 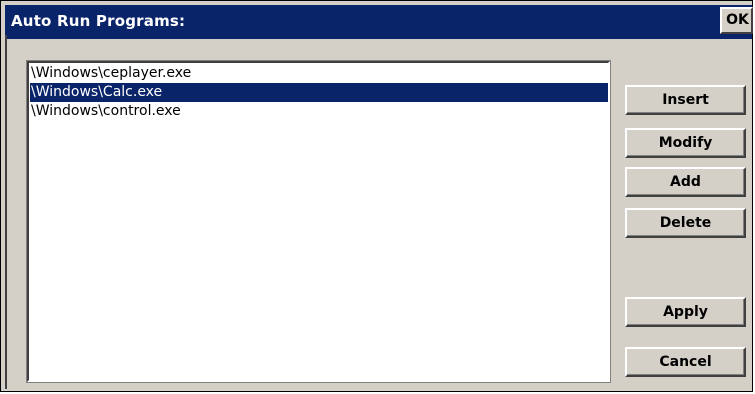 What do you see at coordinates (98, 21) in the screenshot?
I see `dialog-title: Auto Run Programs:` at bounding box center [98, 21].